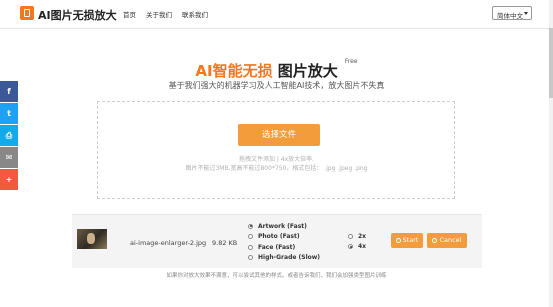 The image size is (553, 307). Describe the element at coordinates (9, 157) in the screenshot. I see `email-icon: ✉` at that location.